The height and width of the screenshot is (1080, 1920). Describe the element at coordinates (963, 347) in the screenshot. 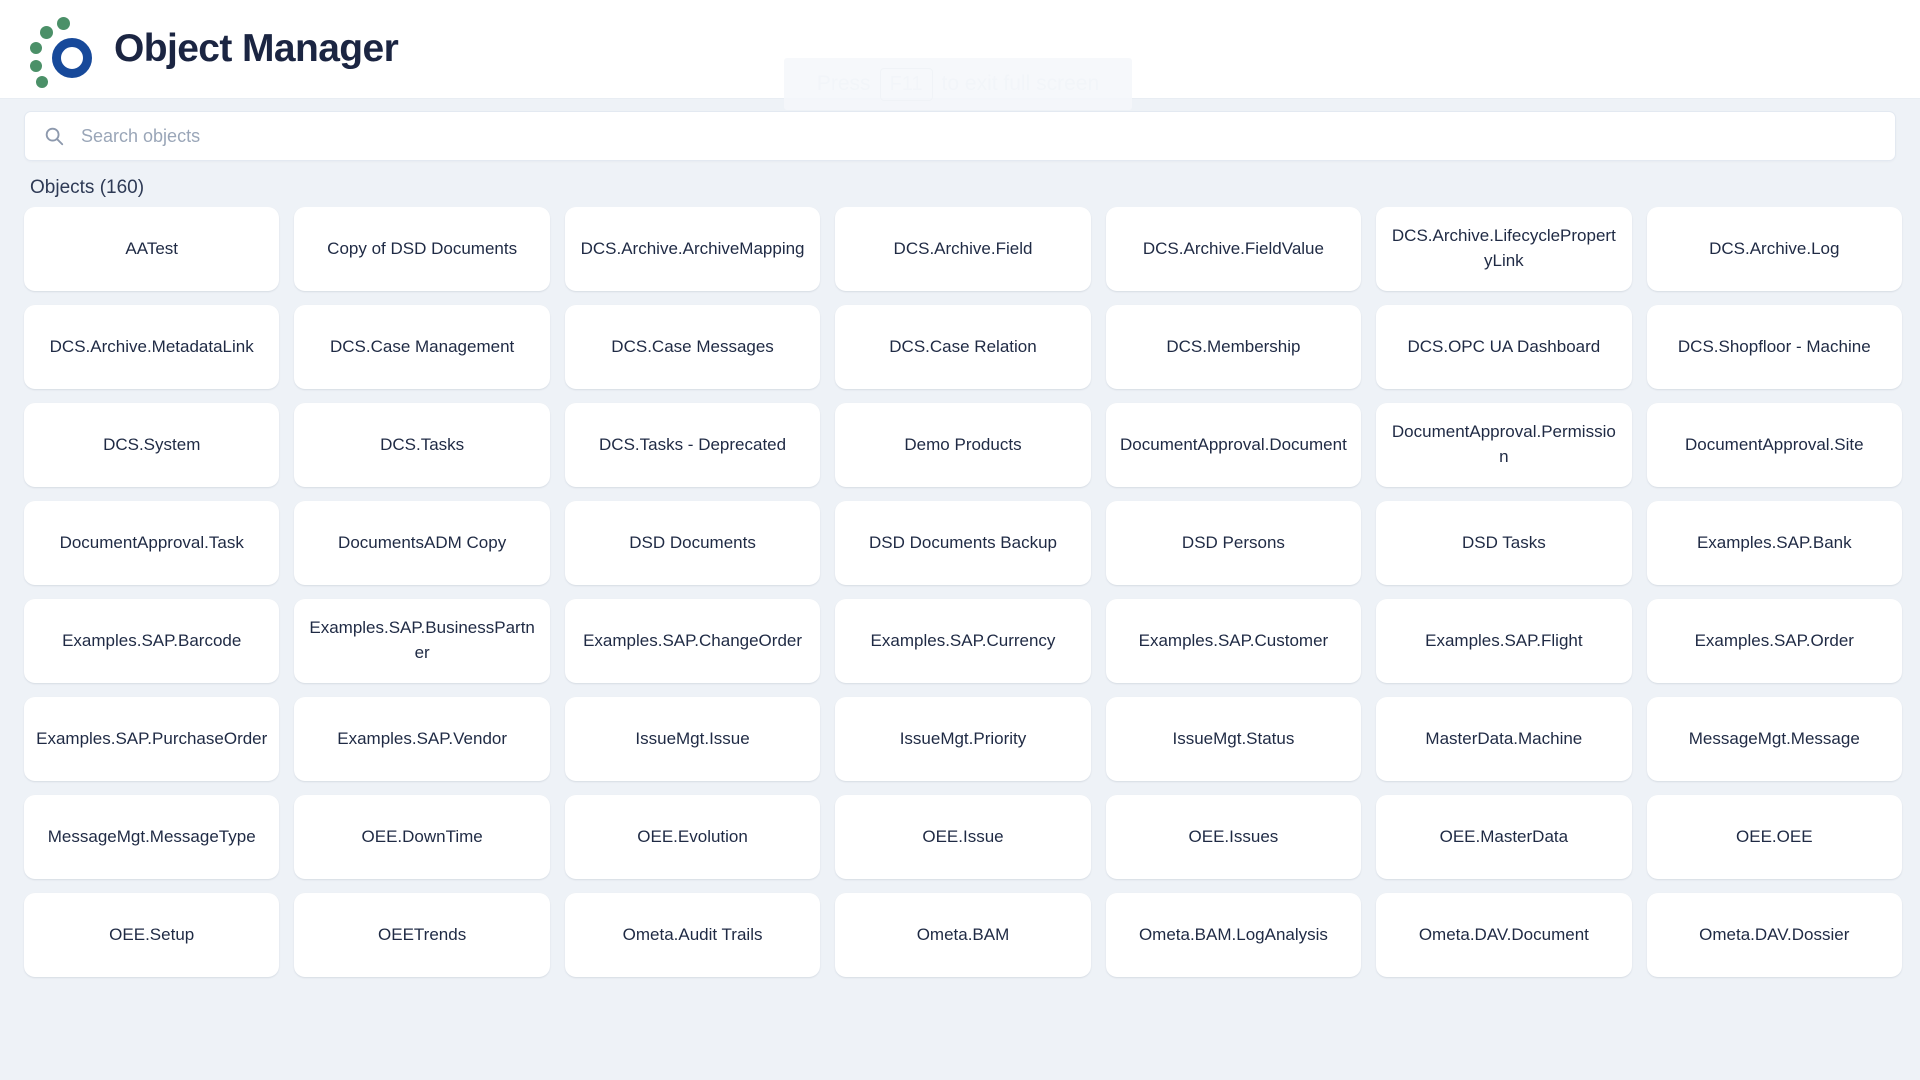

I see `object-card: DCS.Case Relation` at that location.